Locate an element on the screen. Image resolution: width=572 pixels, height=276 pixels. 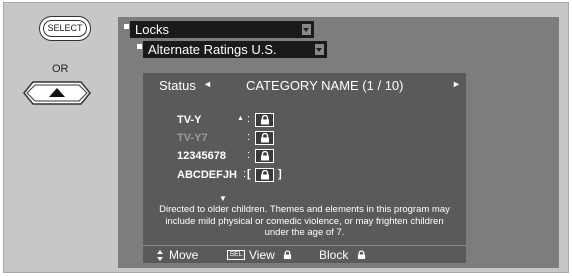
status-label: Status is located at coordinates (177, 85).